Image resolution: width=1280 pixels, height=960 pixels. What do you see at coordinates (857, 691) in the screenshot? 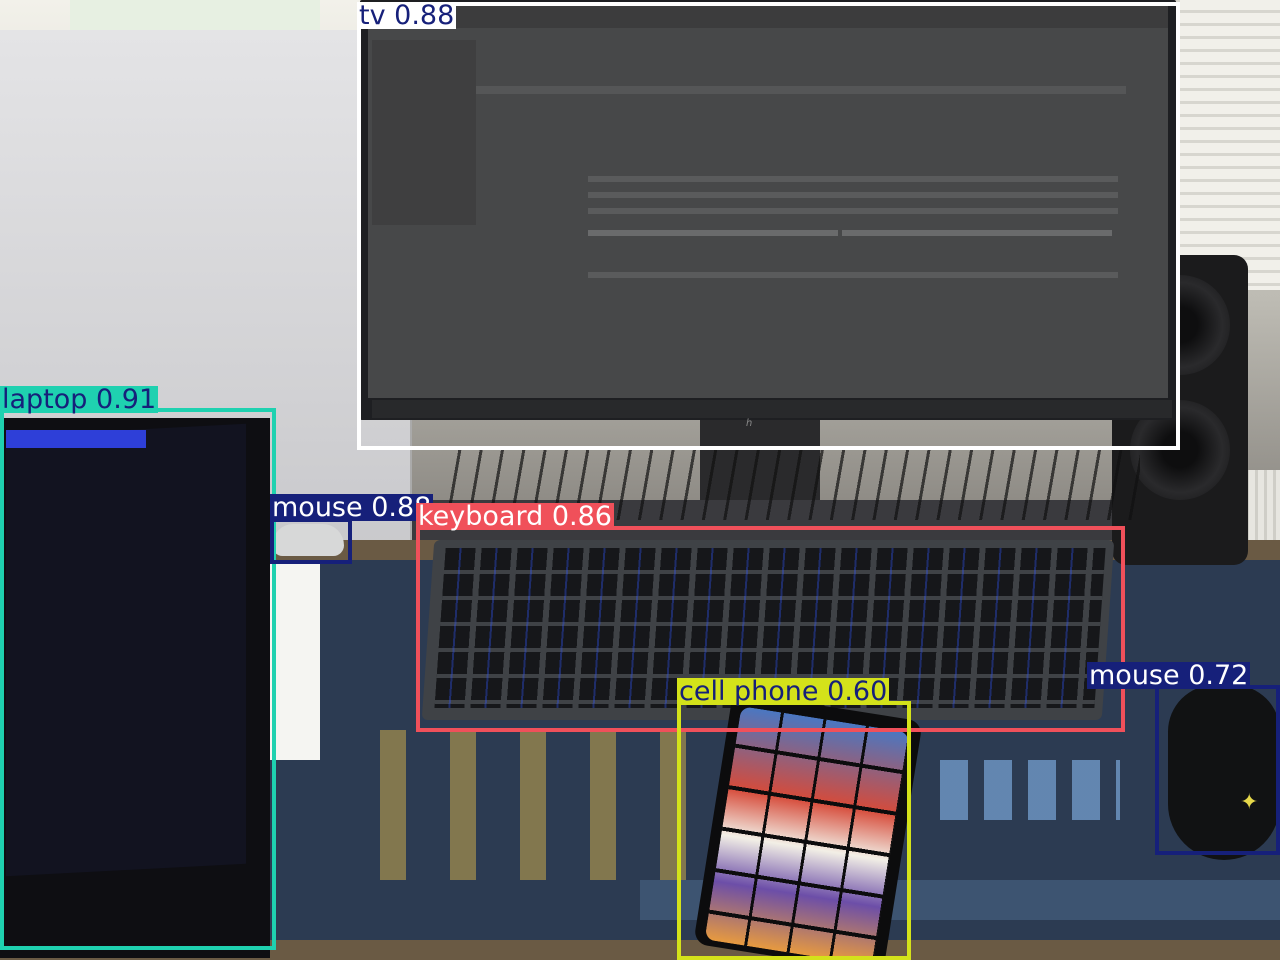
I see `detection-score: 0.60` at bounding box center [857, 691].